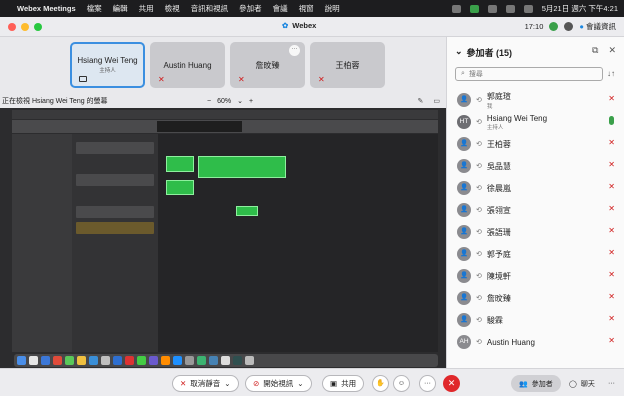  Describe the element at coordinates (247, 211) in the screenshot. I see `midi-region` at that location.